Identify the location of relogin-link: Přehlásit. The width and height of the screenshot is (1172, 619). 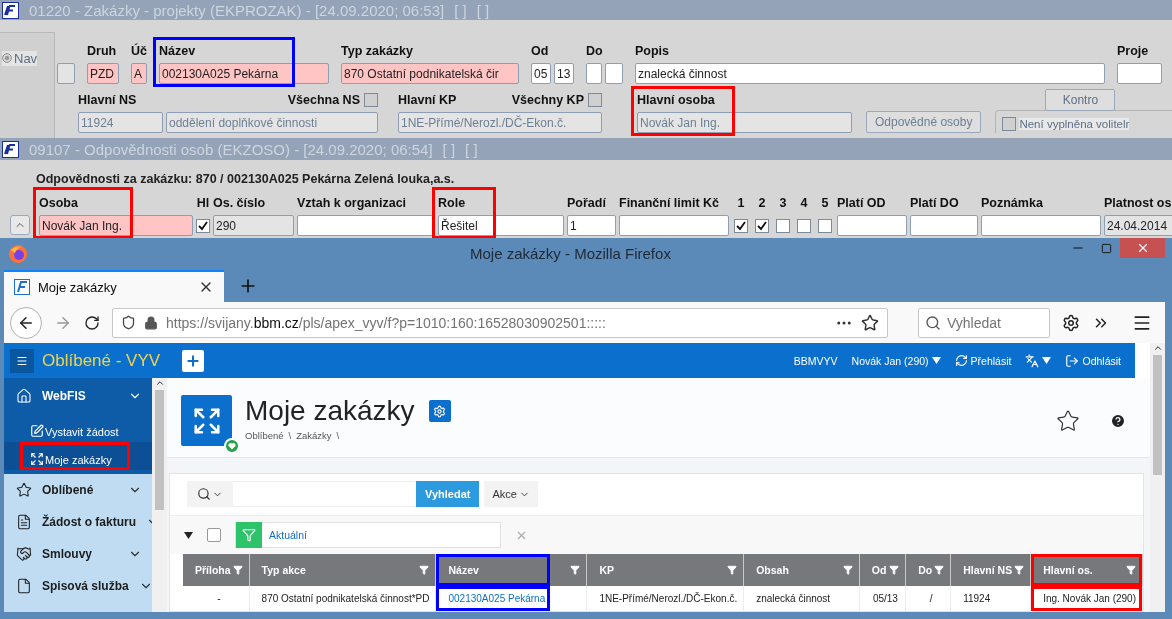
(983, 360).